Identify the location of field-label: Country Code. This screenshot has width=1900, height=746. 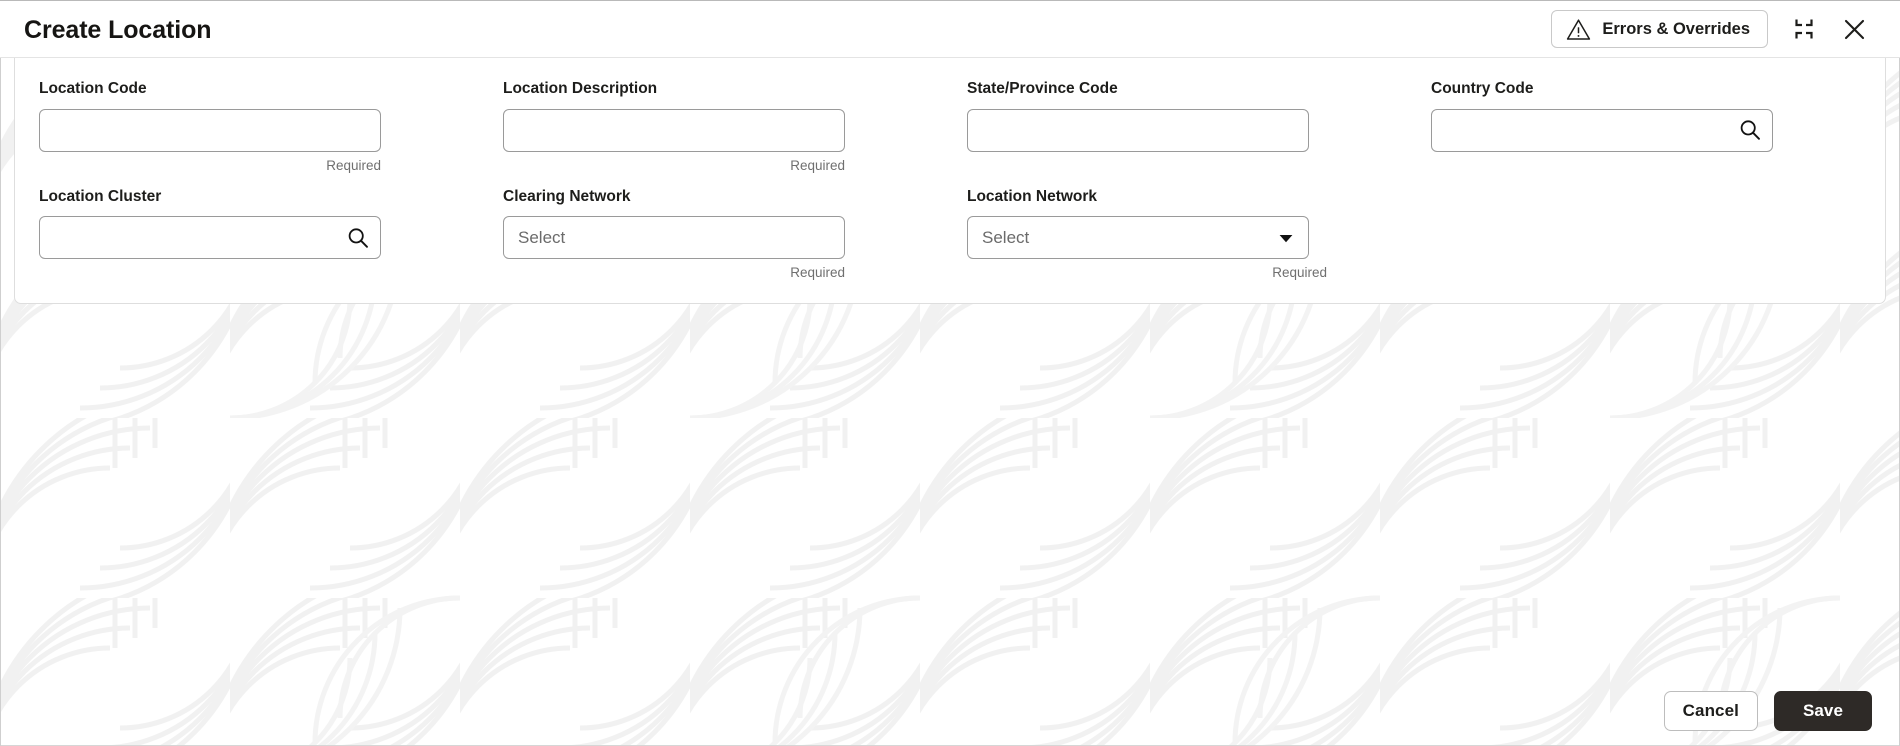
(1482, 88).